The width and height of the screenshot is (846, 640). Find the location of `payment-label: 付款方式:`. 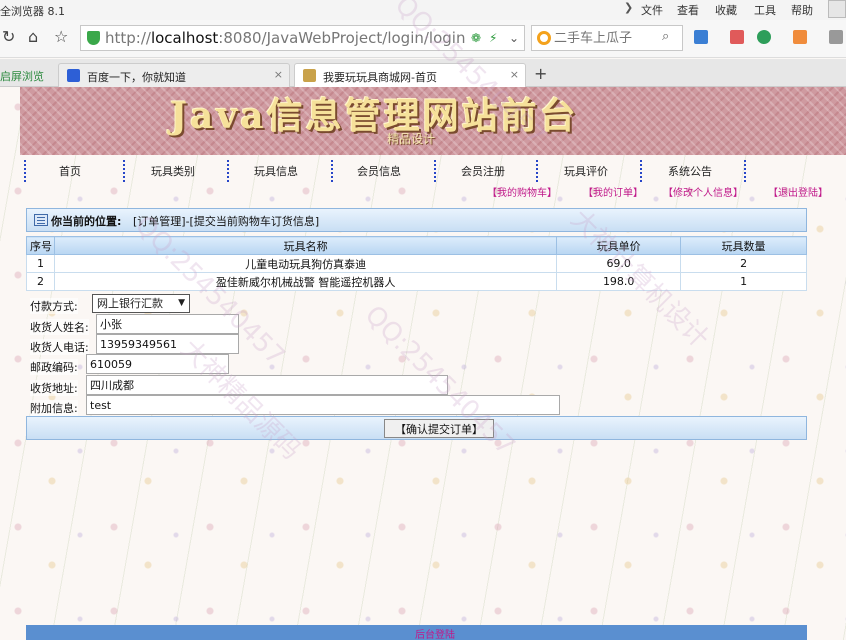

payment-label: 付款方式: is located at coordinates (54, 306).